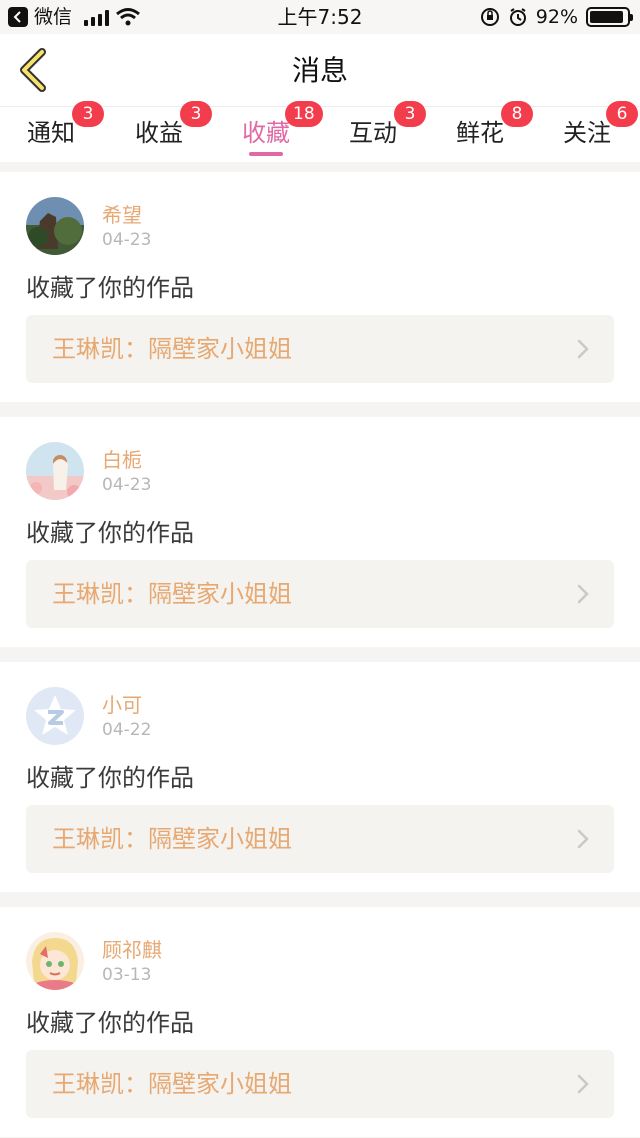 The image size is (640, 1138). I want to click on status-bar: 微信 上午7:52 92%, so click(320, 17).